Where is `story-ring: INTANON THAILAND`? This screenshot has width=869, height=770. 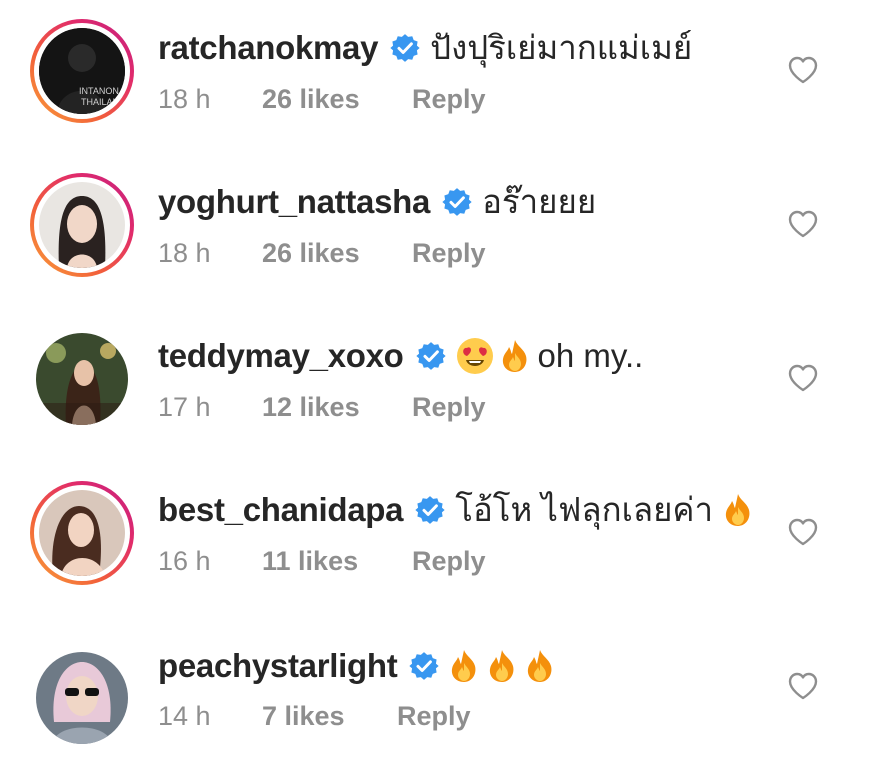 story-ring: INTANON THAILAND is located at coordinates (82, 71).